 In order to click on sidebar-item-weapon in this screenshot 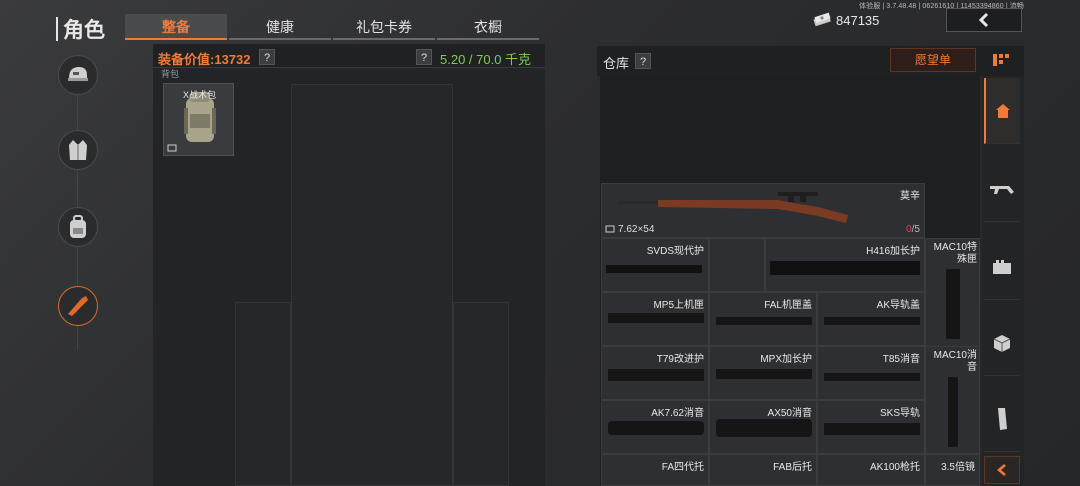, I will do `click(78, 306)`.